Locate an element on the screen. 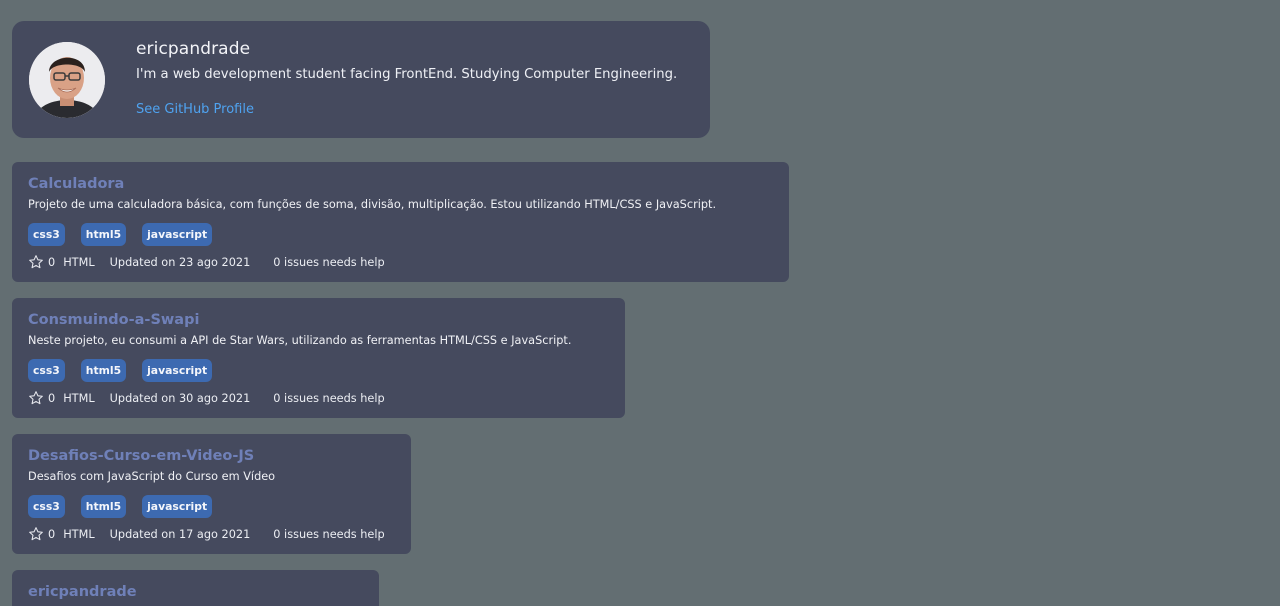 Image resolution: width=1280 pixels, height=606 pixels. repo-title: ericpandrade is located at coordinates (82, 592).